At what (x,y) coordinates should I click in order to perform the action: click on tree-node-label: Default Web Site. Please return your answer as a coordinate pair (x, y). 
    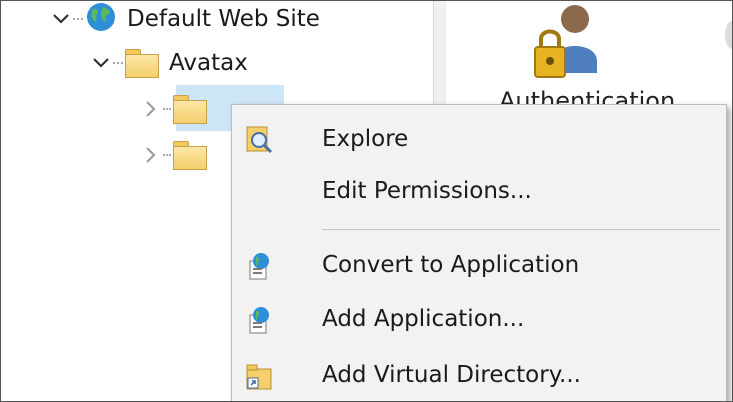
    Looking at the image, I should click on (223, 19).